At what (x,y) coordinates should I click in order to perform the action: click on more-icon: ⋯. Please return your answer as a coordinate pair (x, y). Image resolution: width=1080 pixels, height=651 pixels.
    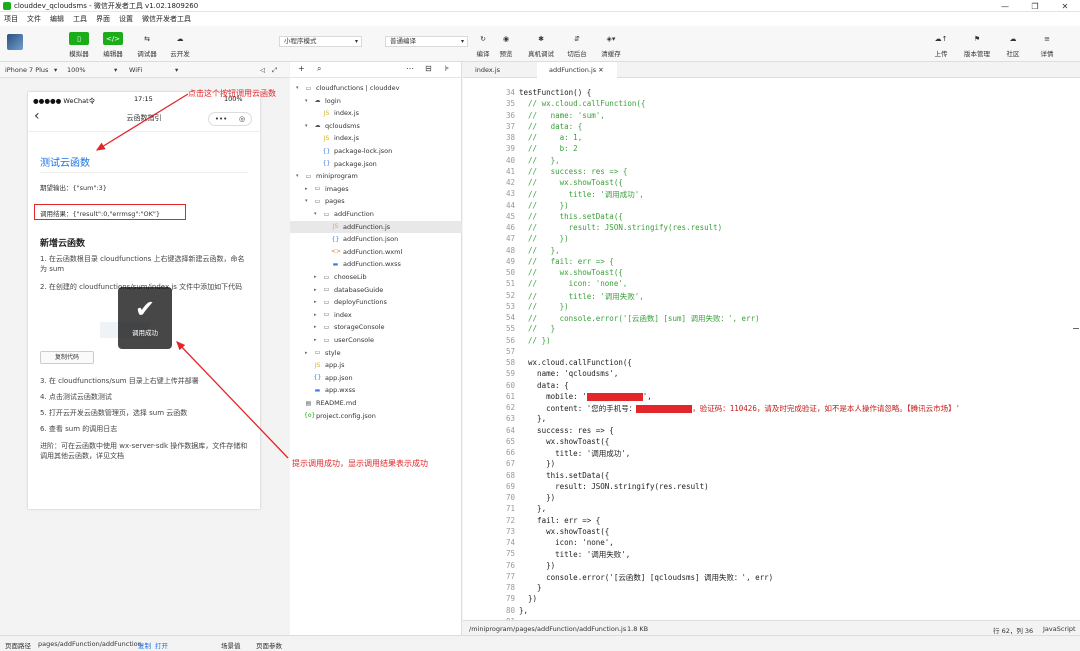
    Looking at the image, I should click on (410, 68).